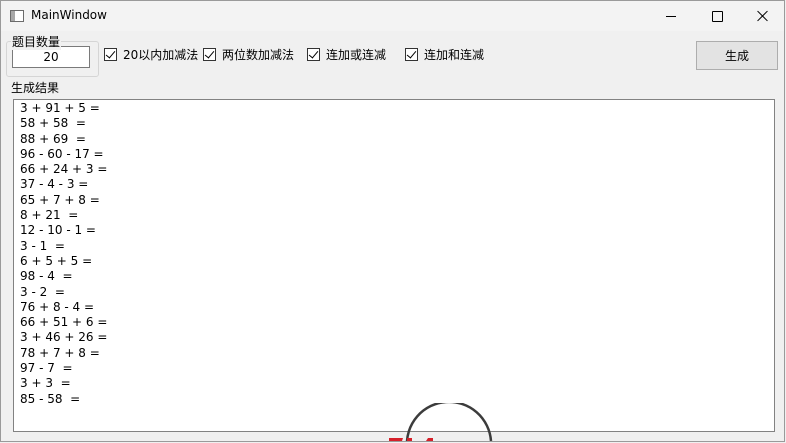 The width and height of the screenshot is (786, 443). Describe the element at coordinates (46, 276) in the screenshot. I see `result-line: 98 - 4 =` at that location.